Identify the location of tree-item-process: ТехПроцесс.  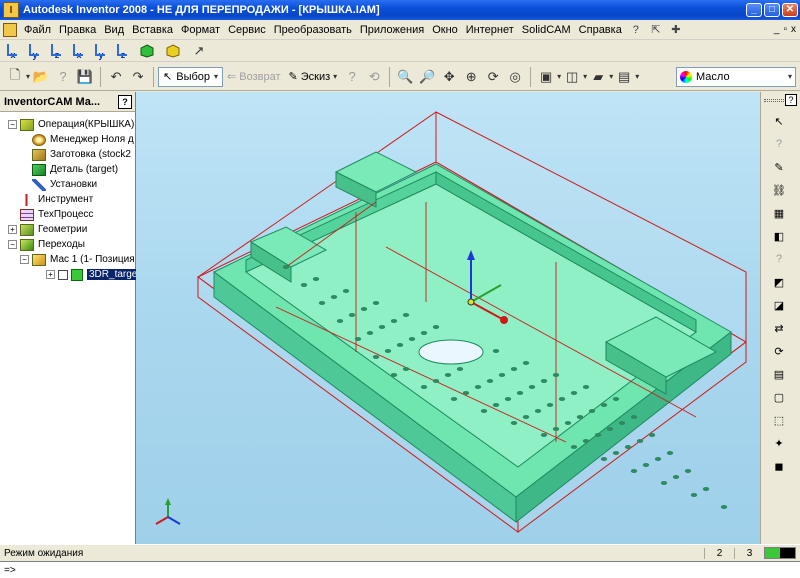
(67, 214).